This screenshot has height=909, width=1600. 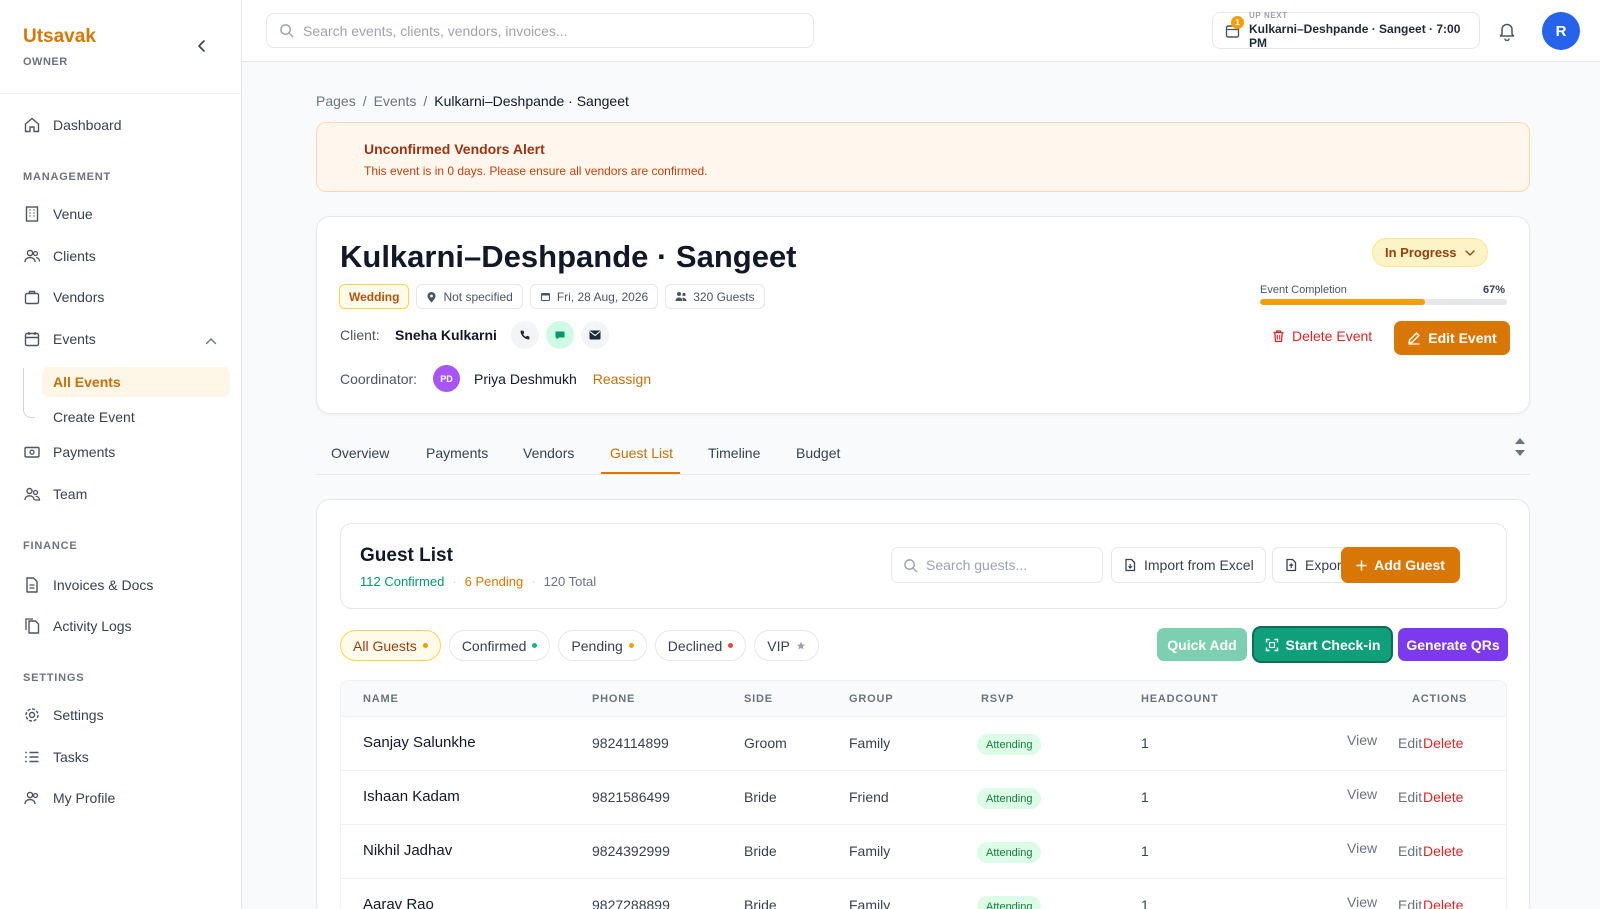 I want to click on filter-vip: VIP, so click(x=786, y=645).